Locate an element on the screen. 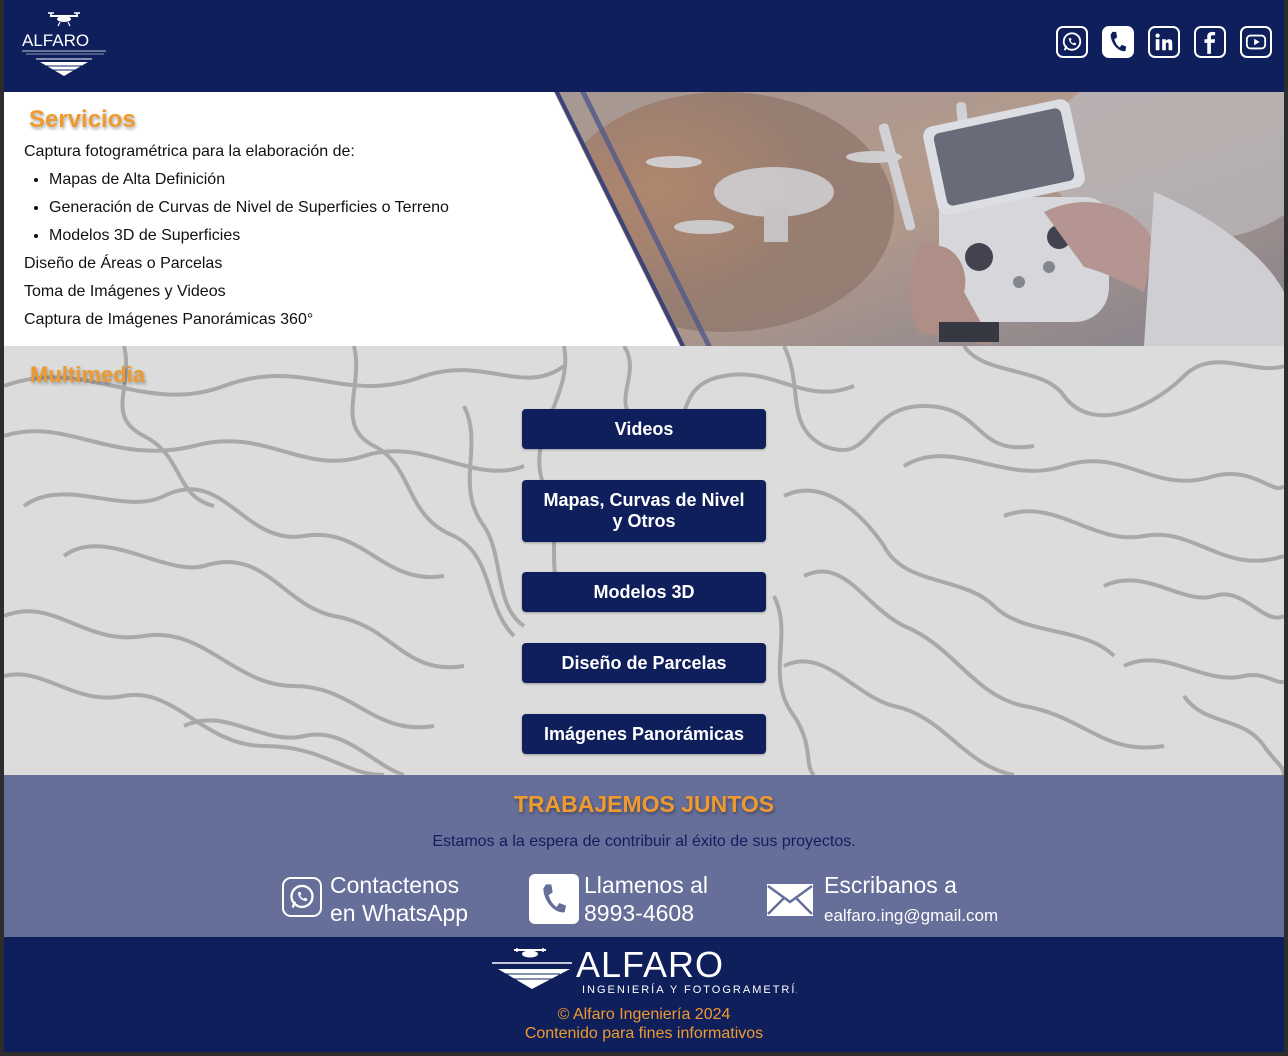  footer-logo-text: ALFARO is located at coordinates (650, 965).